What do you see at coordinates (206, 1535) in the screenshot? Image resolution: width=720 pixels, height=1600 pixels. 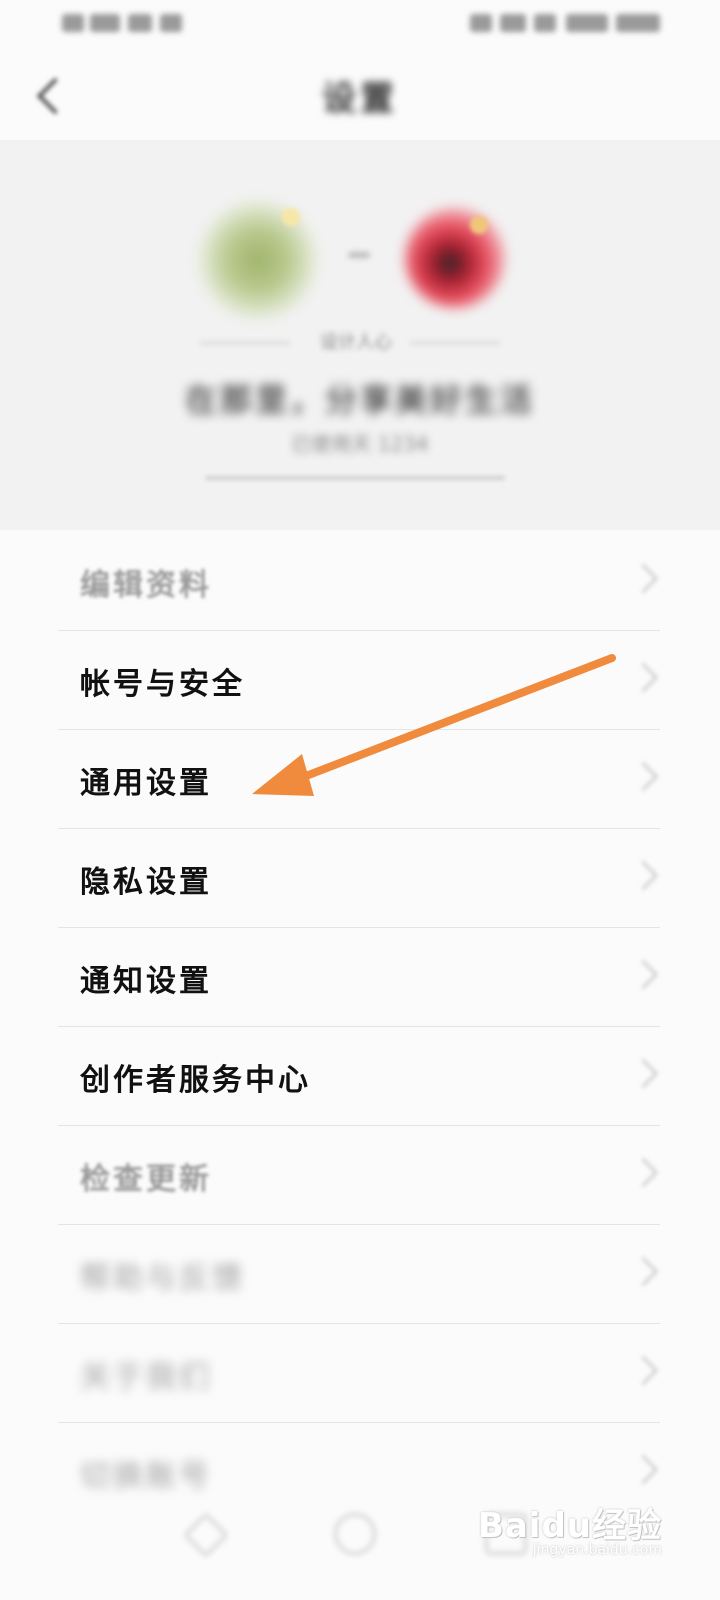 I see `back-nav-icon` at bounding box center [206, 1535].